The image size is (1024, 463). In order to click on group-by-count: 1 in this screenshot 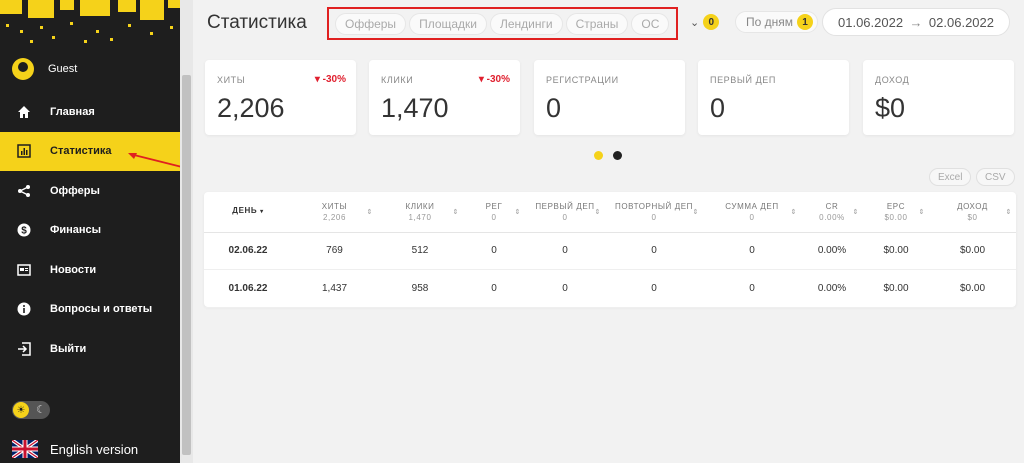, I will do `click(805, 22)`.